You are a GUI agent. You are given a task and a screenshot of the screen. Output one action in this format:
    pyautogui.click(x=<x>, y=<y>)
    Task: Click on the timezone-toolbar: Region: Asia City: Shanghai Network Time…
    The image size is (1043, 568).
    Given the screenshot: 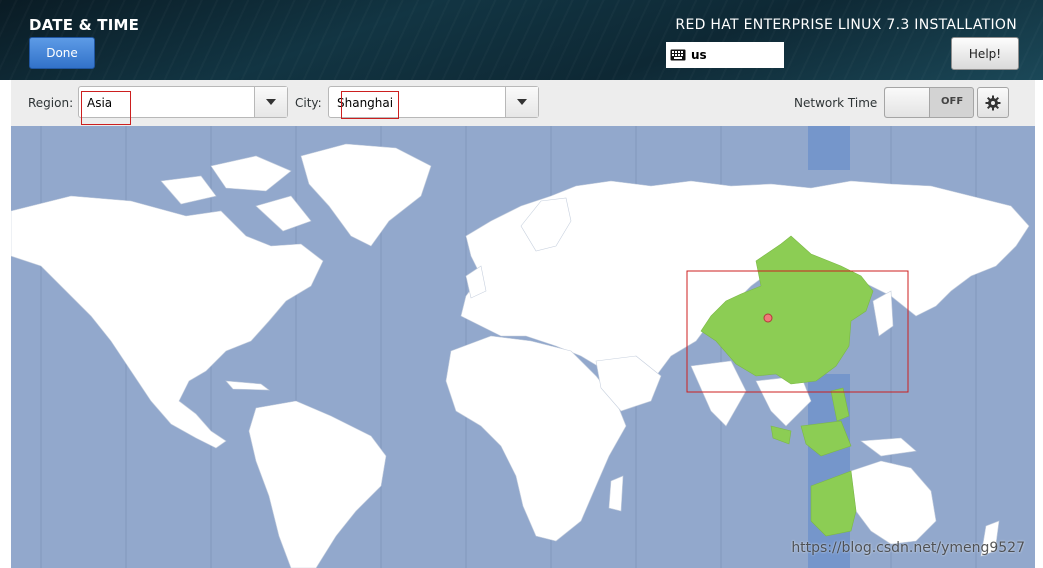 What is the action you would take?
    pyautogui.click(x=523, y=103)
    